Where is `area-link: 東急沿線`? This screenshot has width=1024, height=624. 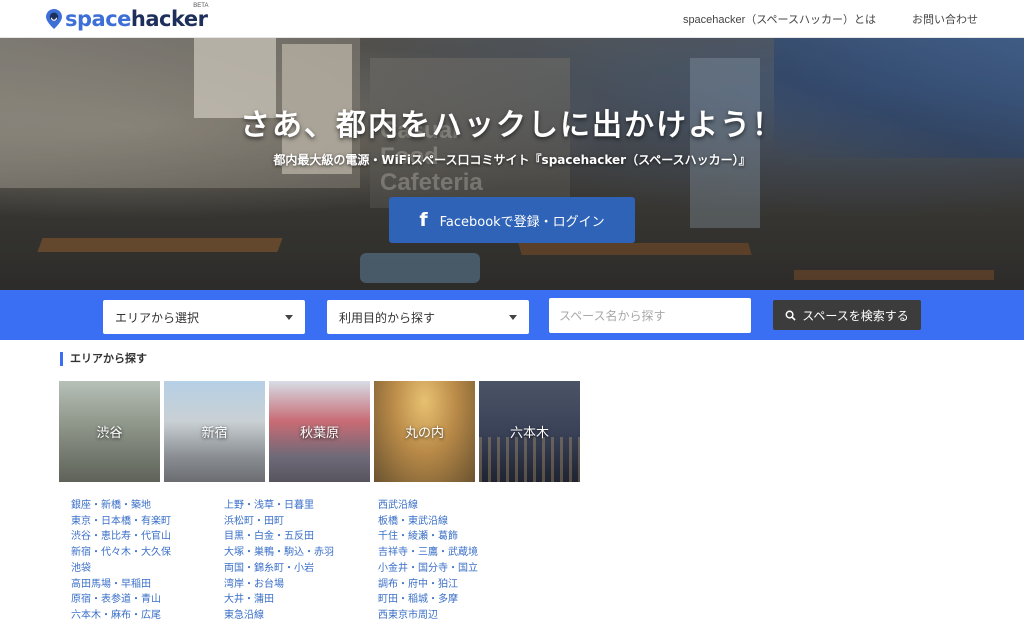
area-link: 東急沿線 is located at coordinates (279, 616).